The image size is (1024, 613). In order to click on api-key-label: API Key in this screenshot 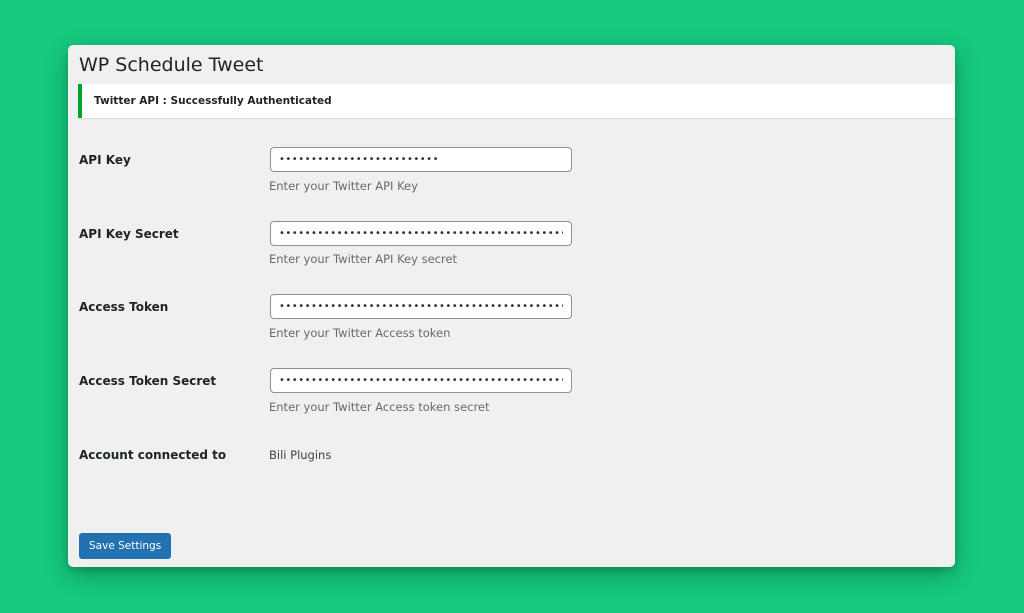, I will do `click(105, 160)`.